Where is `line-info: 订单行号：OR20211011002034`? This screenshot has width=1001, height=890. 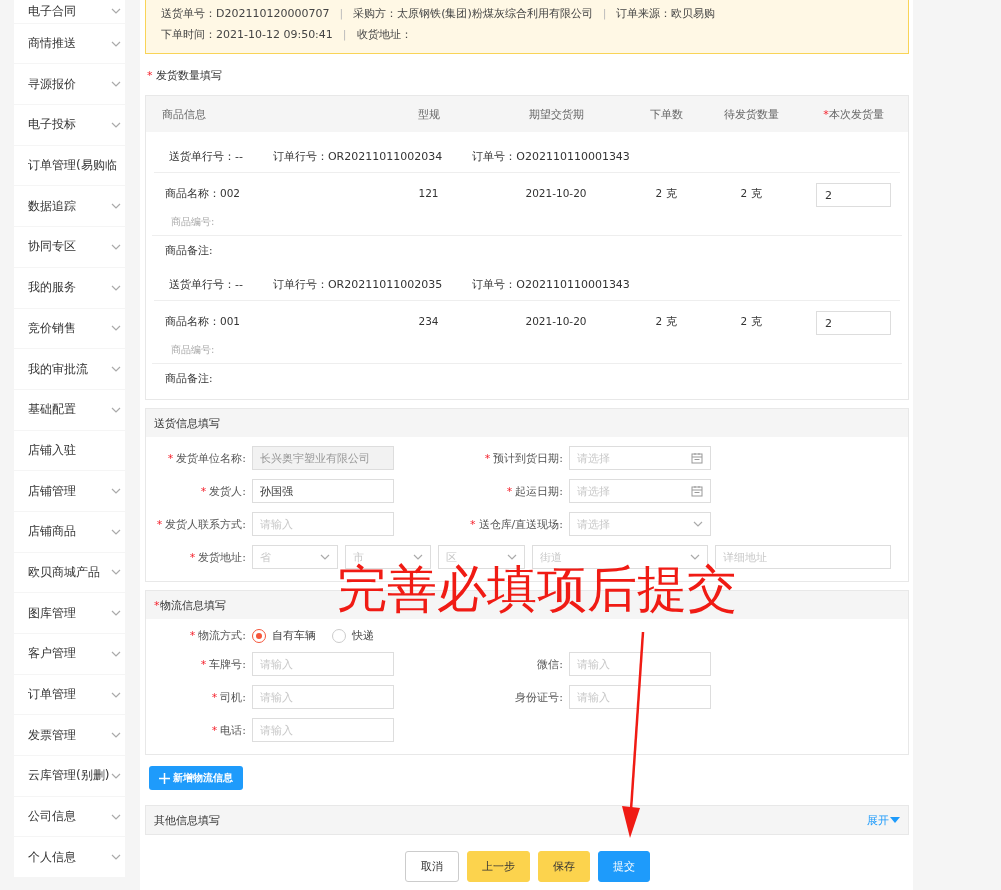
line-info: 订单行号：OR20211011002034 is located at coordinates (357, 156).